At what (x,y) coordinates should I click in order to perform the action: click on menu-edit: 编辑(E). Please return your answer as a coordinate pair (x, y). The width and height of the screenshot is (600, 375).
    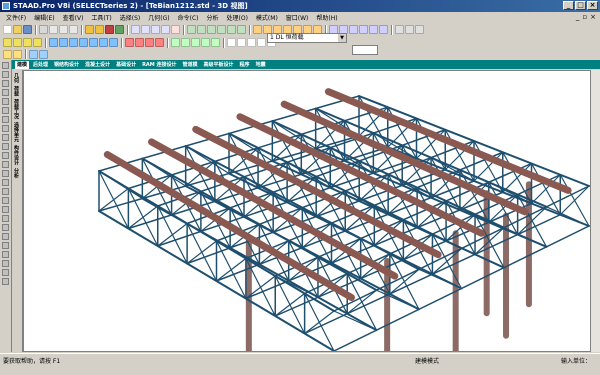
    Looking at the image, I should click on (44, 17).